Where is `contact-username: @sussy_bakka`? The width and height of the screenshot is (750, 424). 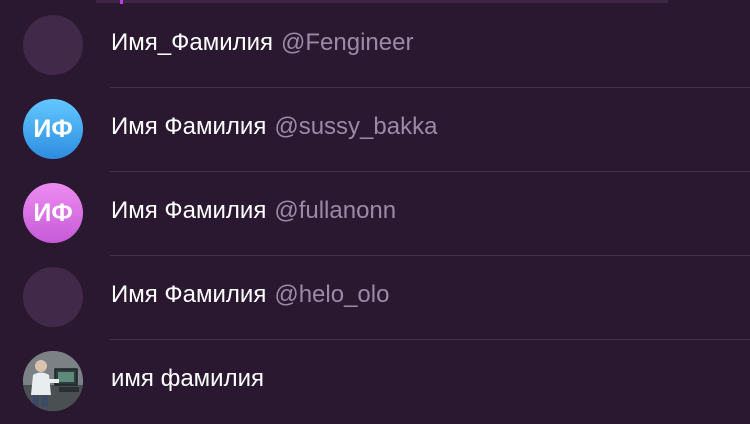 contact-username: @sussy_bakka is located at coordinates (356, 126).